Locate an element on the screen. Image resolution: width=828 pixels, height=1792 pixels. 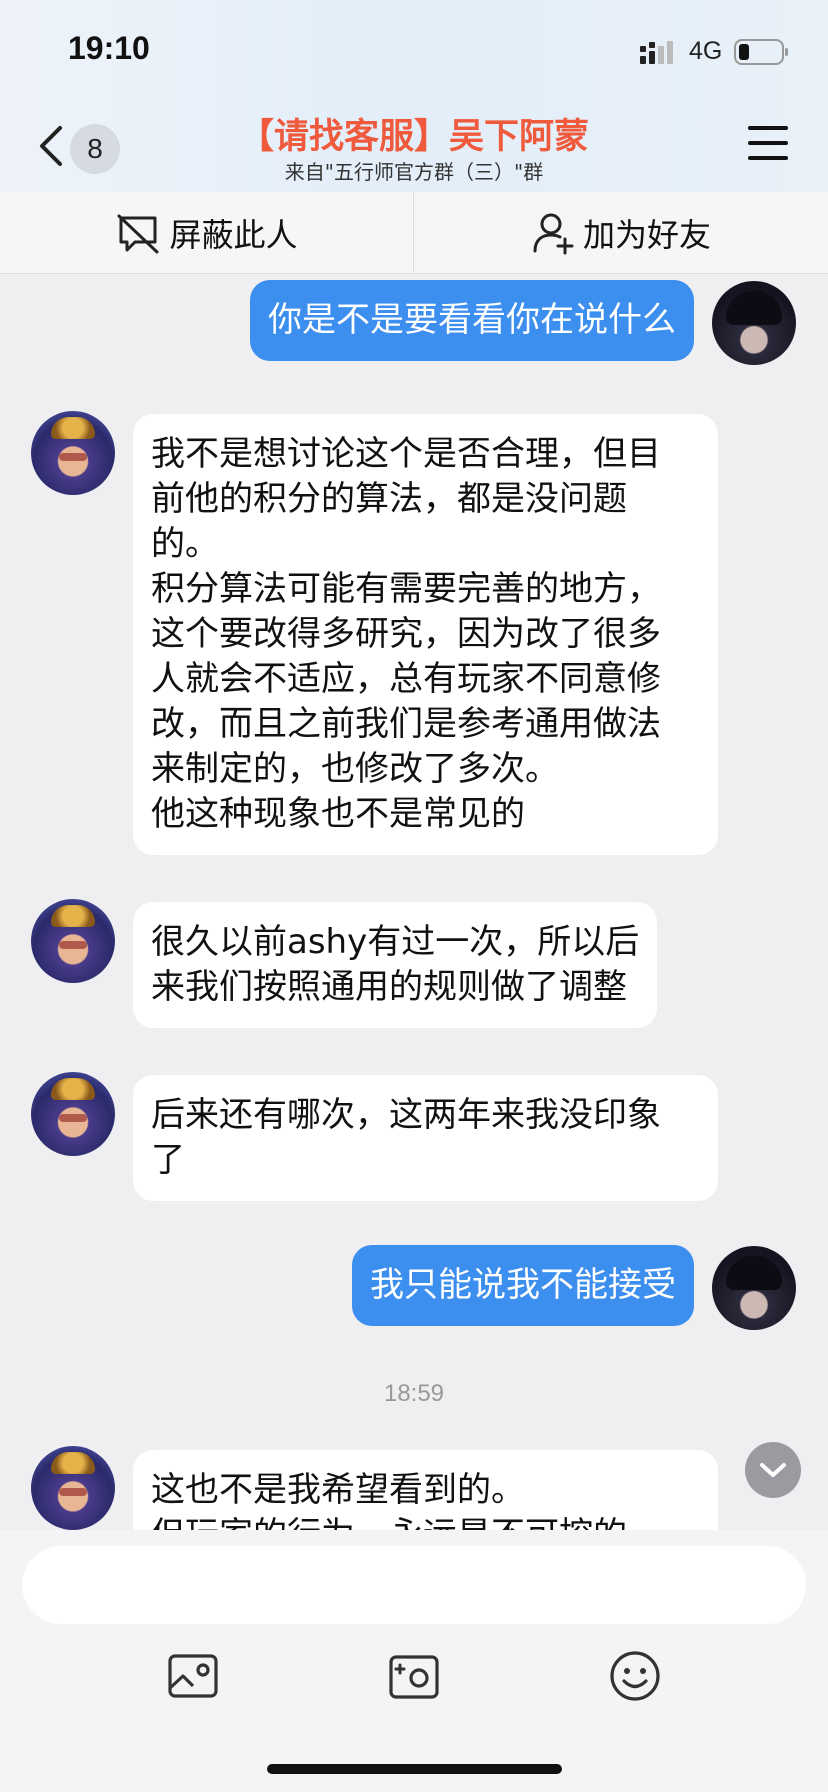
add-friend-icon is located at coordinates (553, 234).